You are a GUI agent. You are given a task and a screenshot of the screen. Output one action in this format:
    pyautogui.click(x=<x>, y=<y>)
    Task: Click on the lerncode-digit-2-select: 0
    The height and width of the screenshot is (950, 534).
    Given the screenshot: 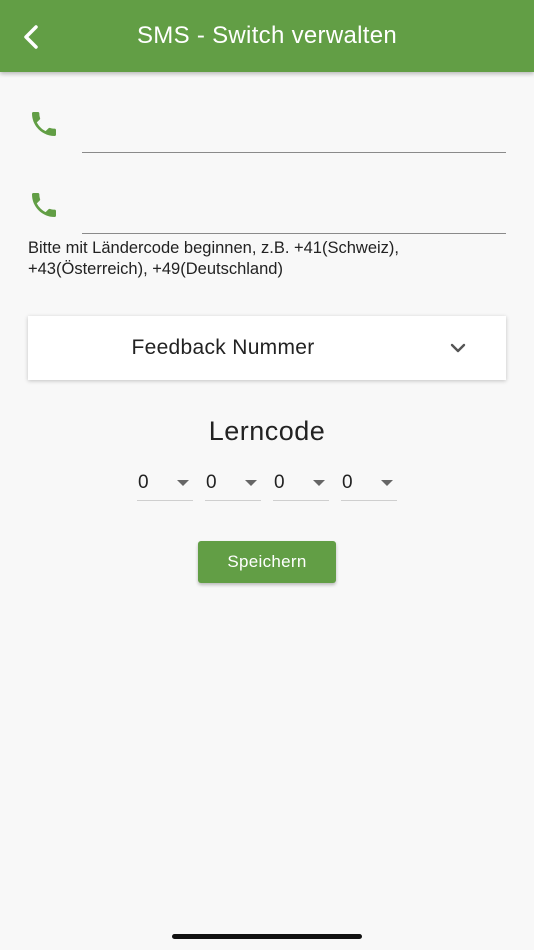 What is the action you would take?
    pyautogui.click(x=233, y=483)
    